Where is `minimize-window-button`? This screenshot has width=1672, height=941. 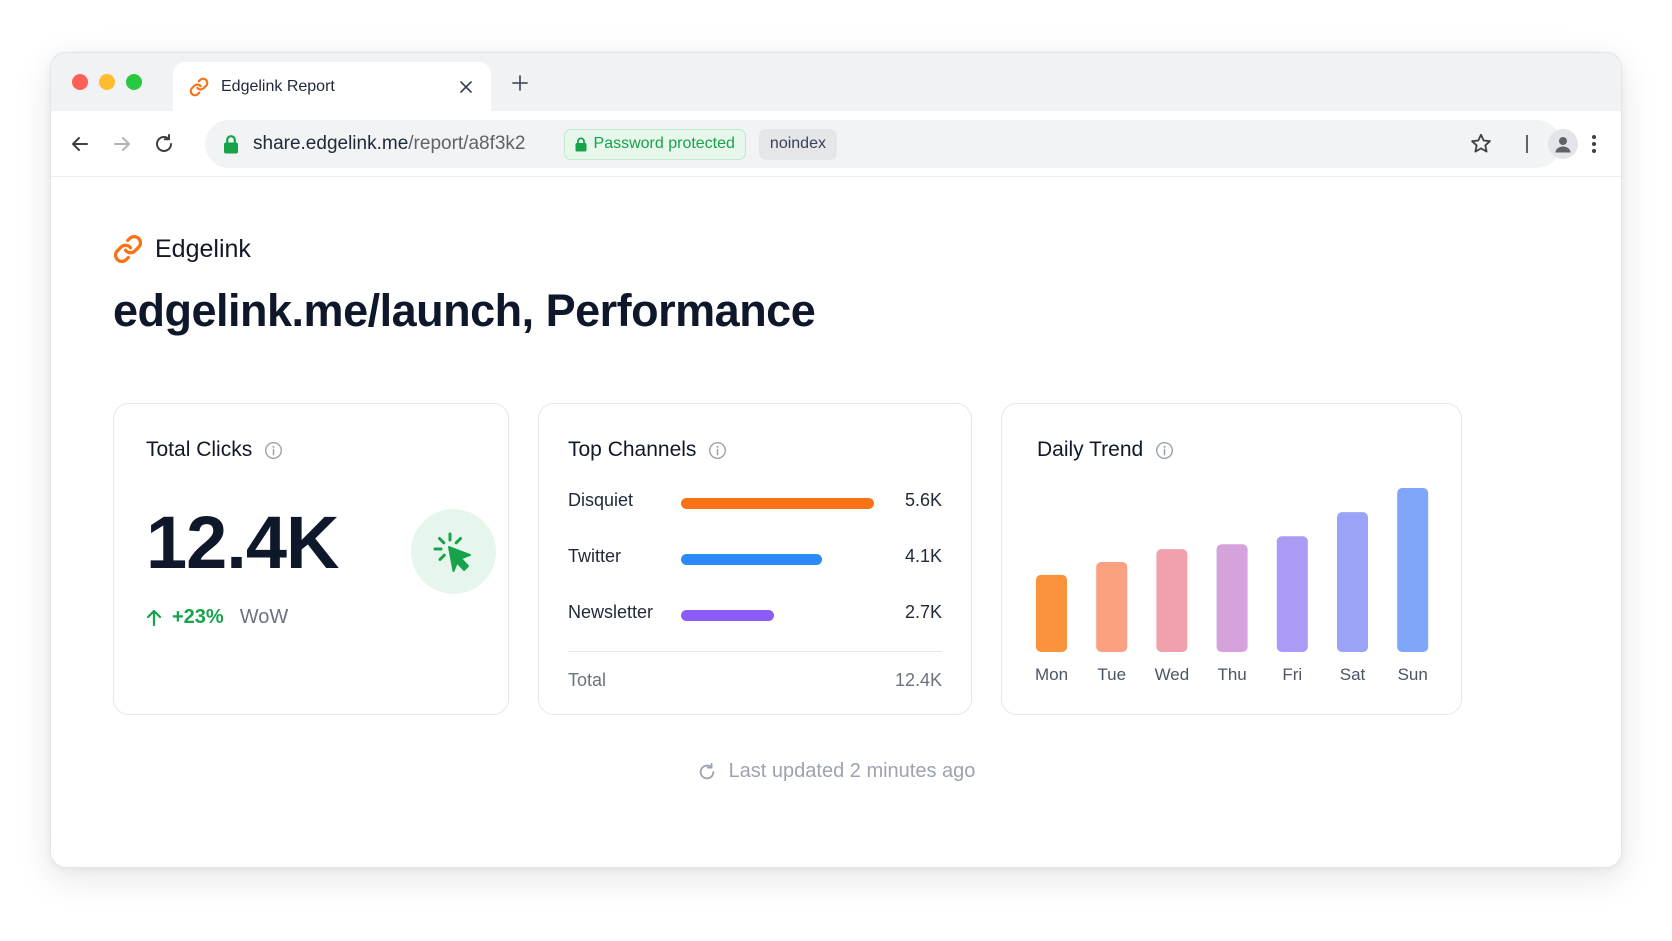
minimize-window-button is located at coordinates (107, 82).